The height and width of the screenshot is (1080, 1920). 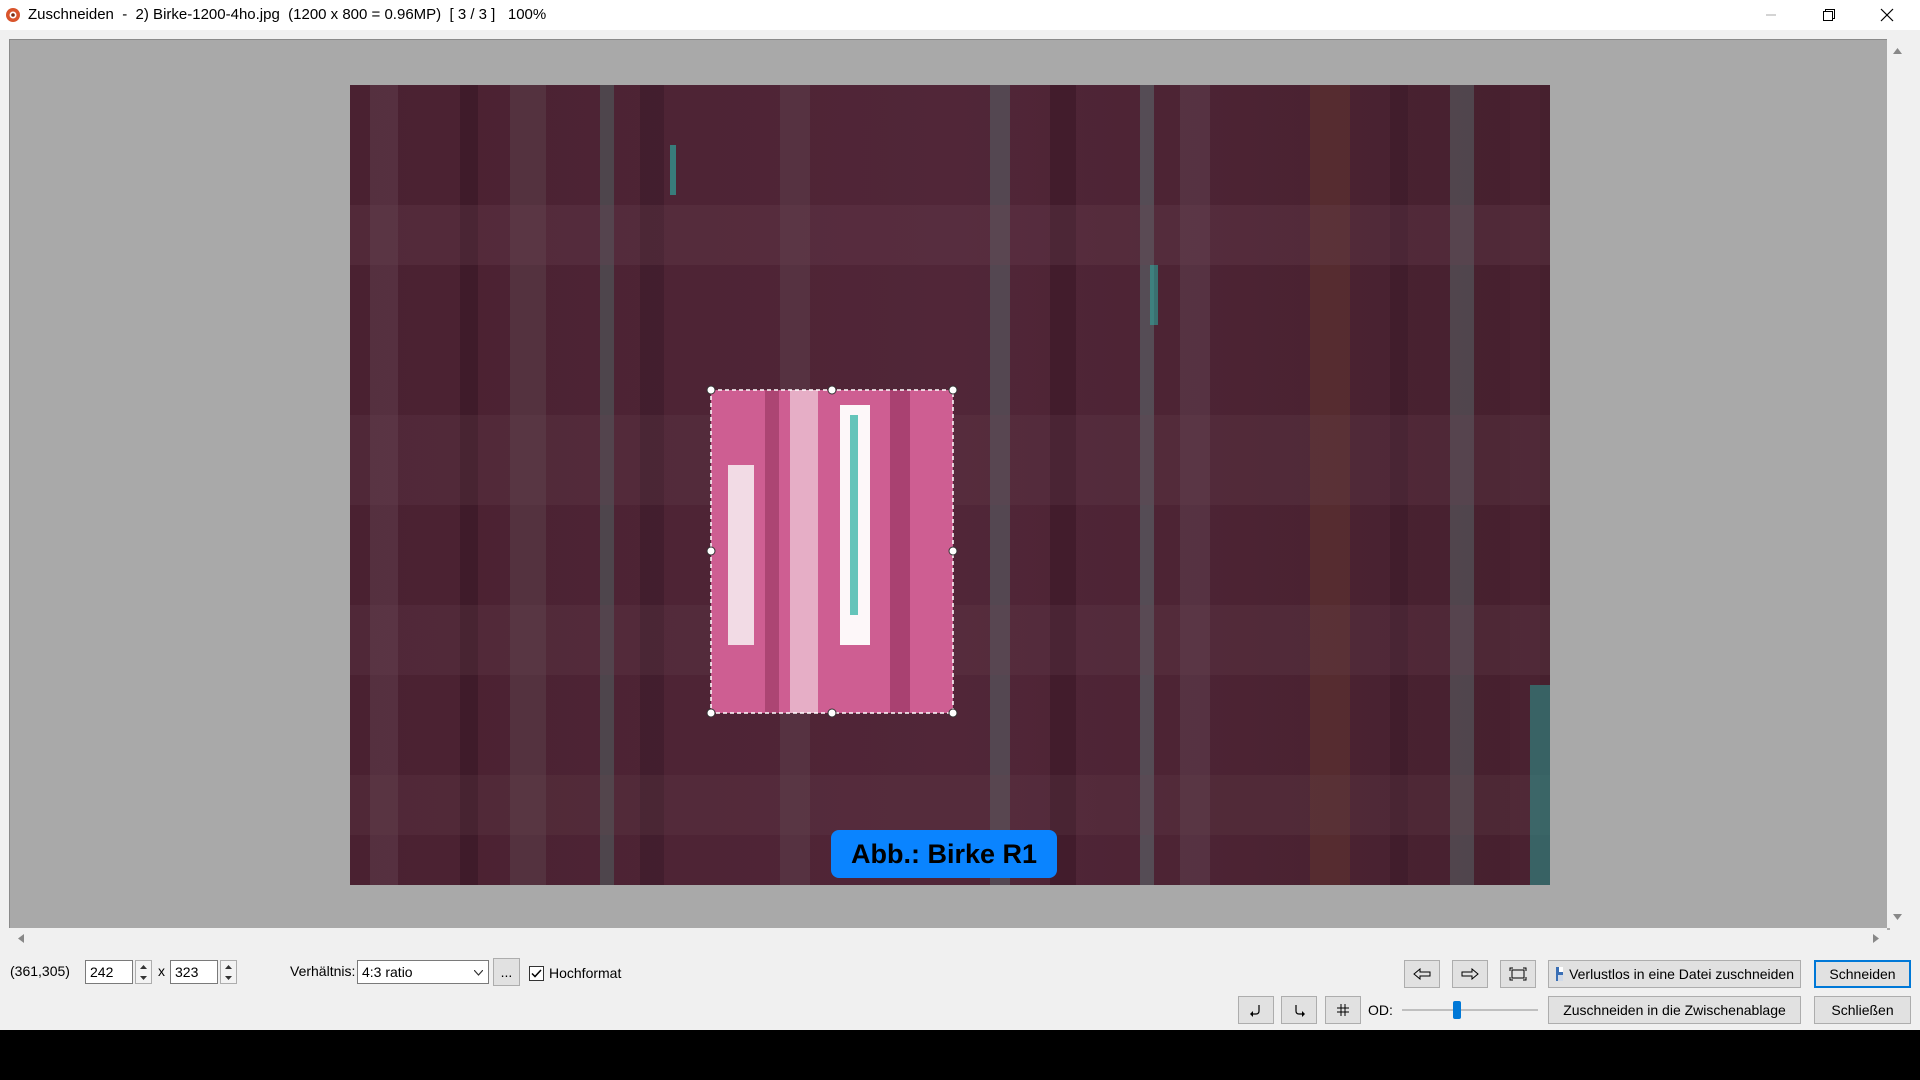 I want to click on close-label: Schließen, so click(x=1862, y=1010).